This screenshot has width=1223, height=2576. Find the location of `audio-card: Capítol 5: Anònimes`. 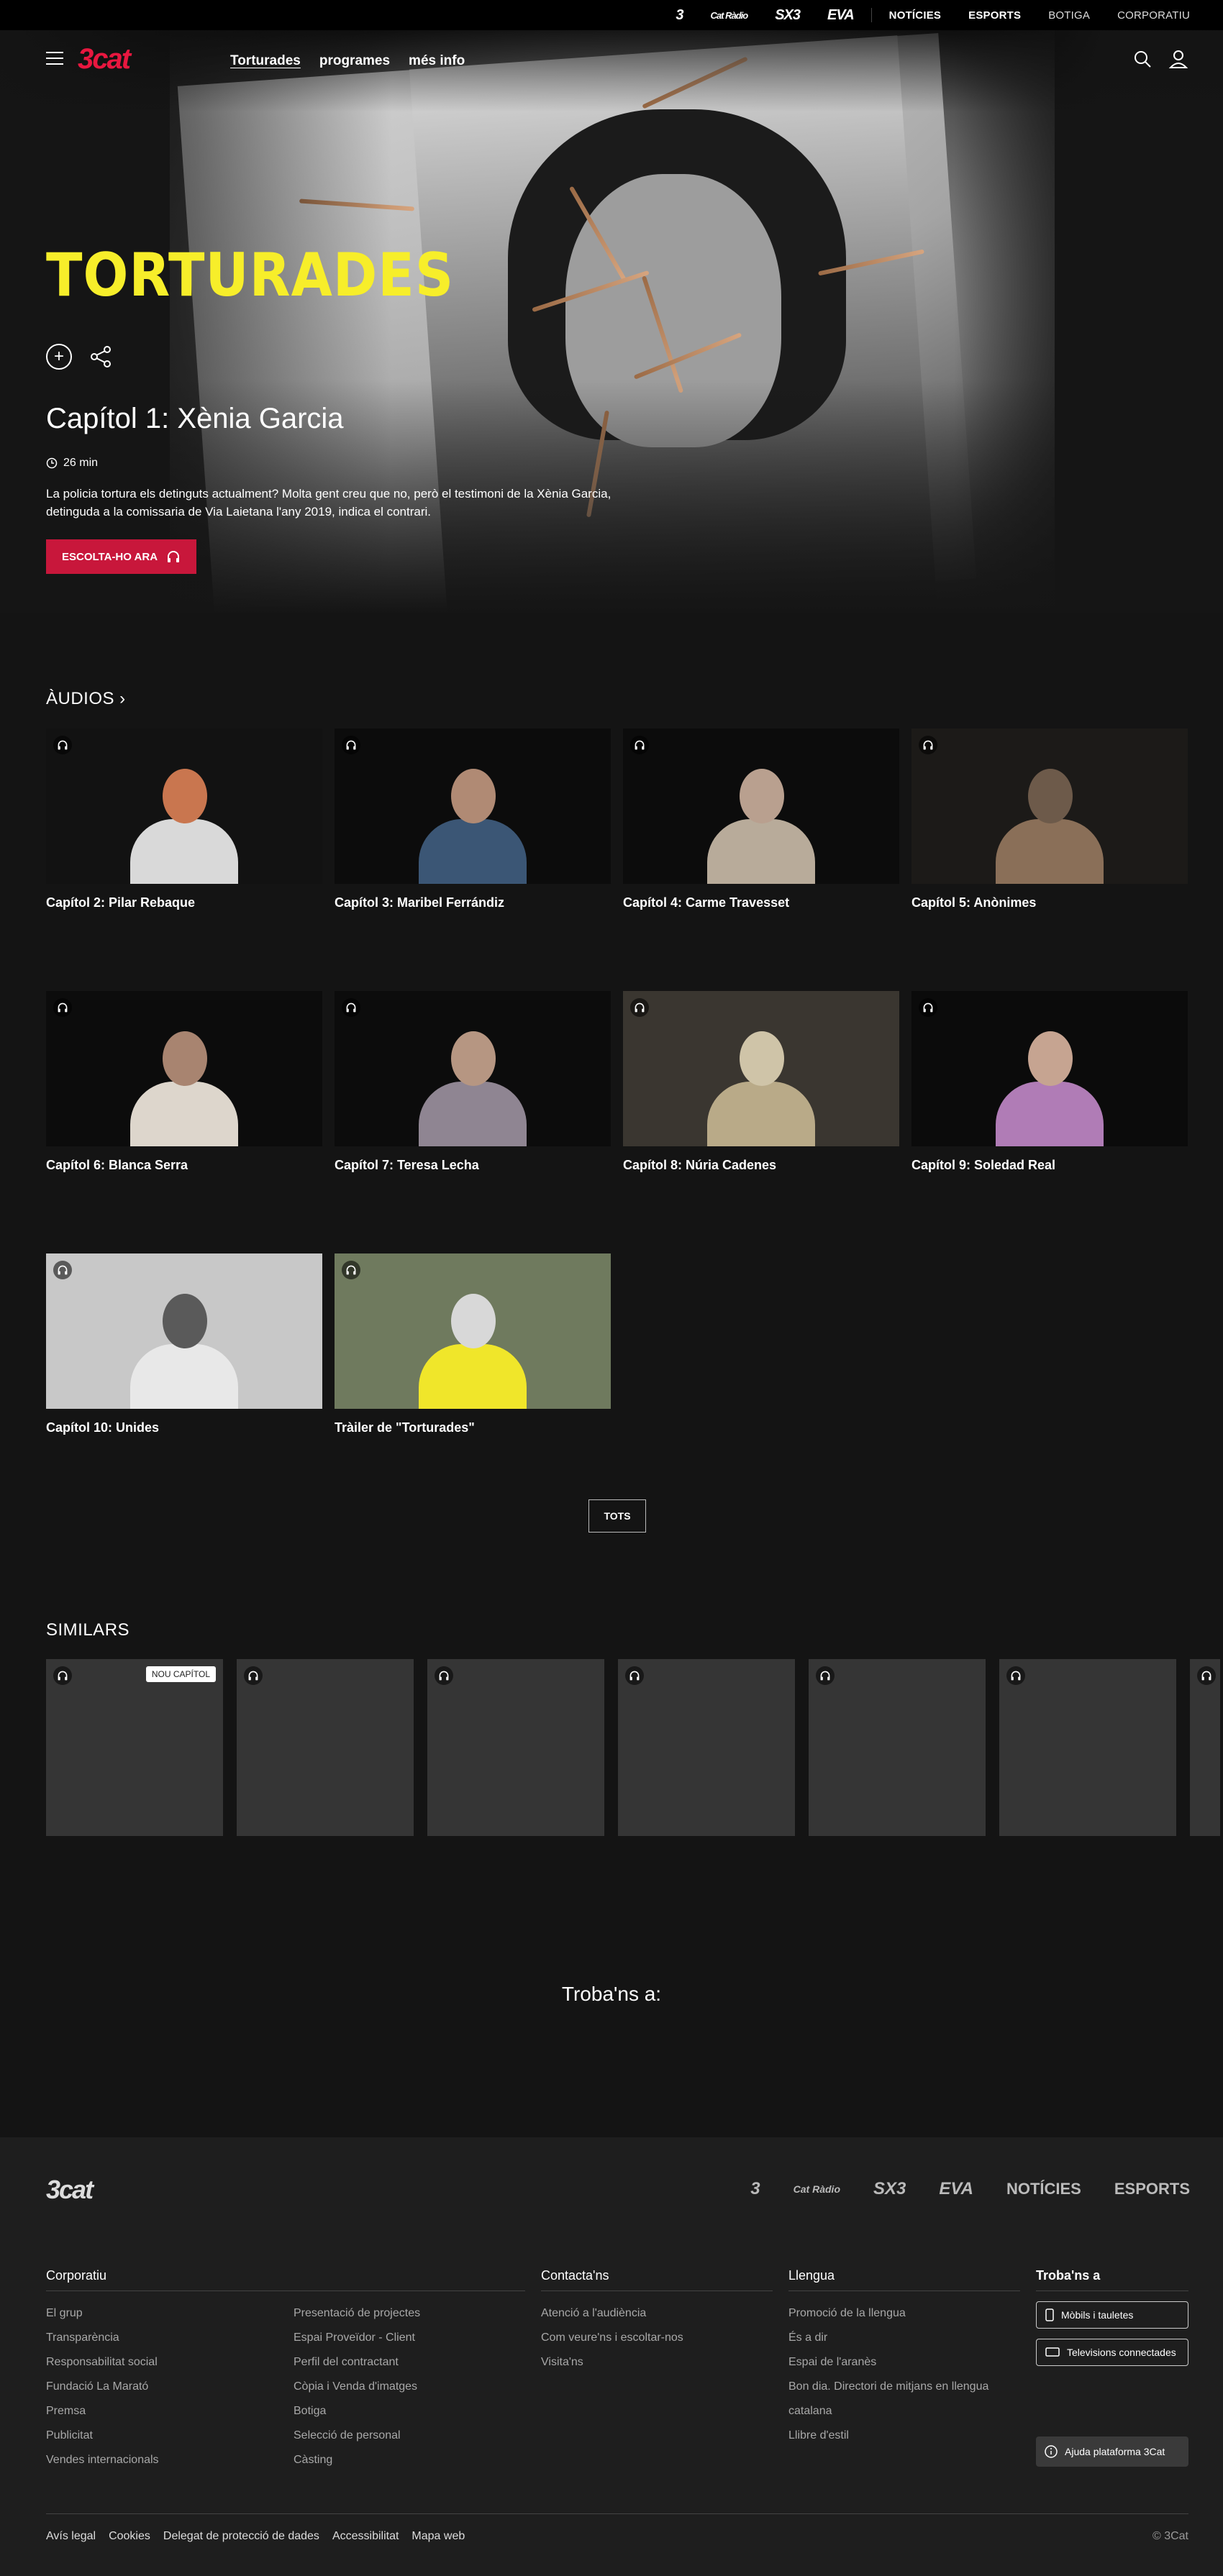

audio-card: Capítol 5: Anònimes is located at coordinates (1049, 819).